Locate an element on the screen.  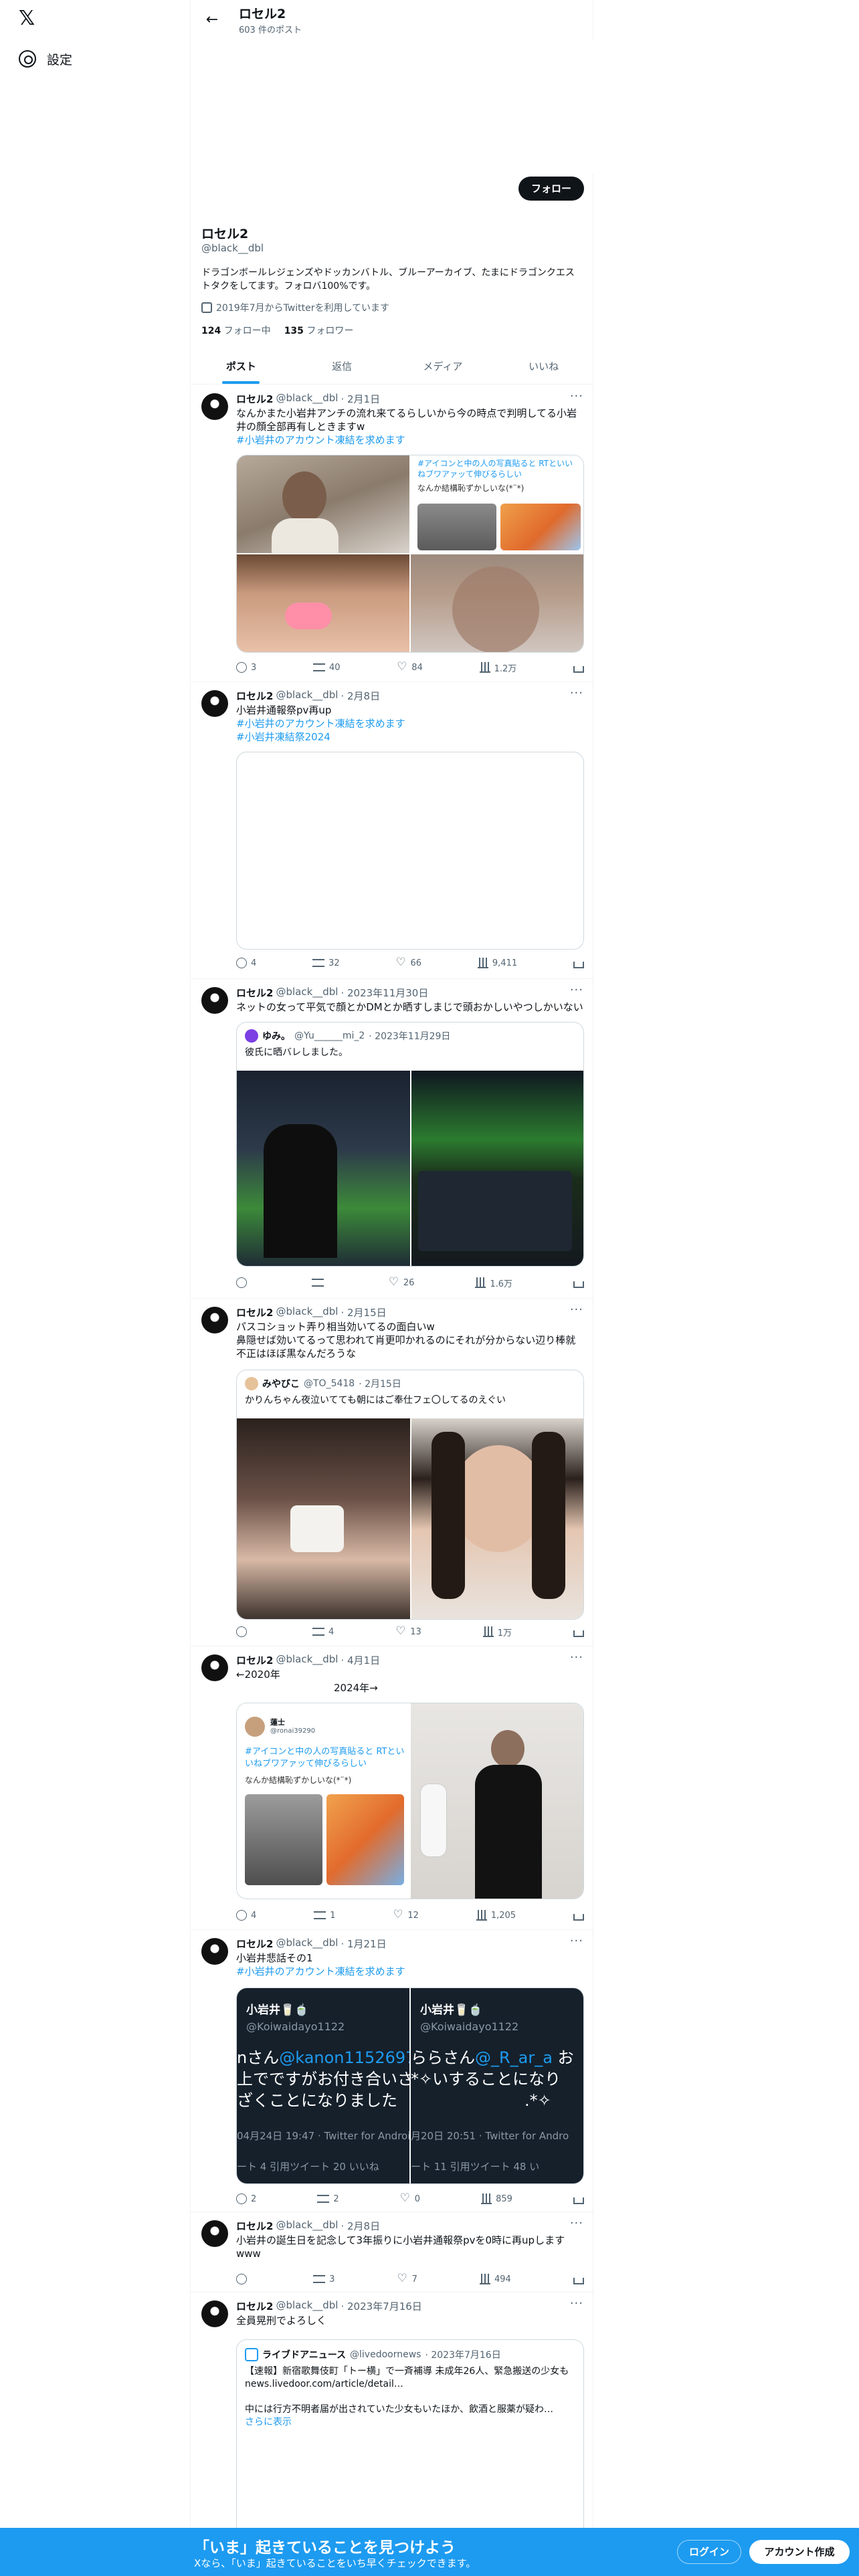
following-link: 124 フォロー中 is located at coordinates (236, 330).